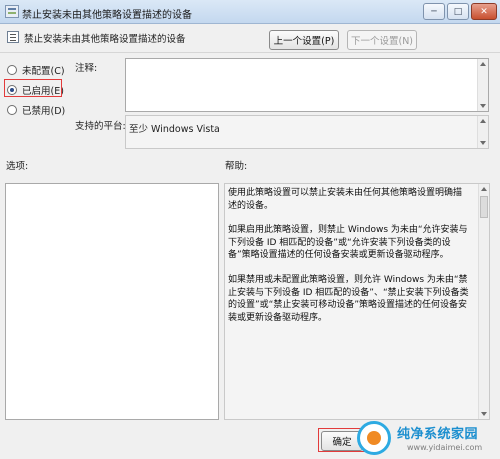 The image size is (500, 459). Describe the element at coordinates (105, 39) in the screenshot. I see `setting-title: 禁止安装未由其他策略设置描述的设备` at that location.